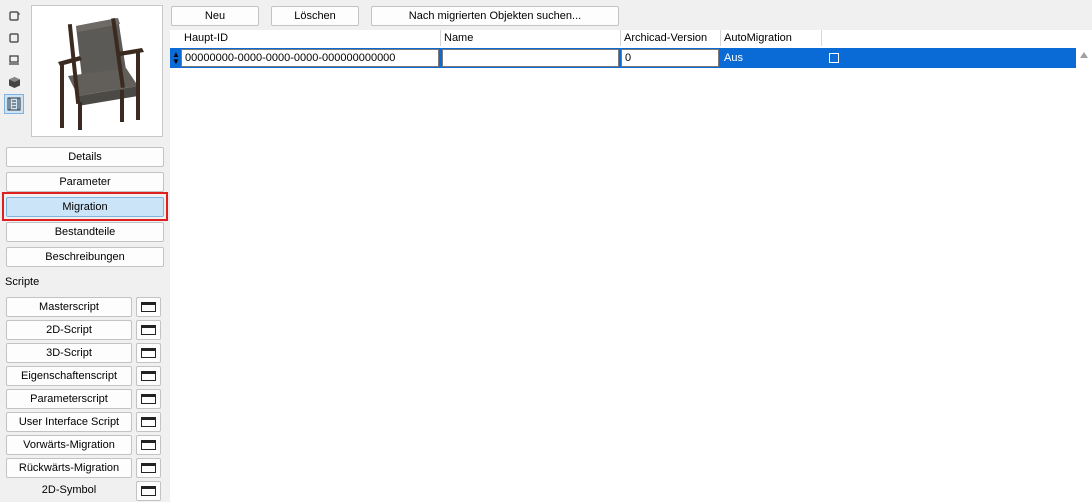 The height and width of the screenshot is (502, 1092). Describe the element at coordinates (85, 257) in the screenshot. I see `beschreibungen-button: Beschreibungen` at that location.